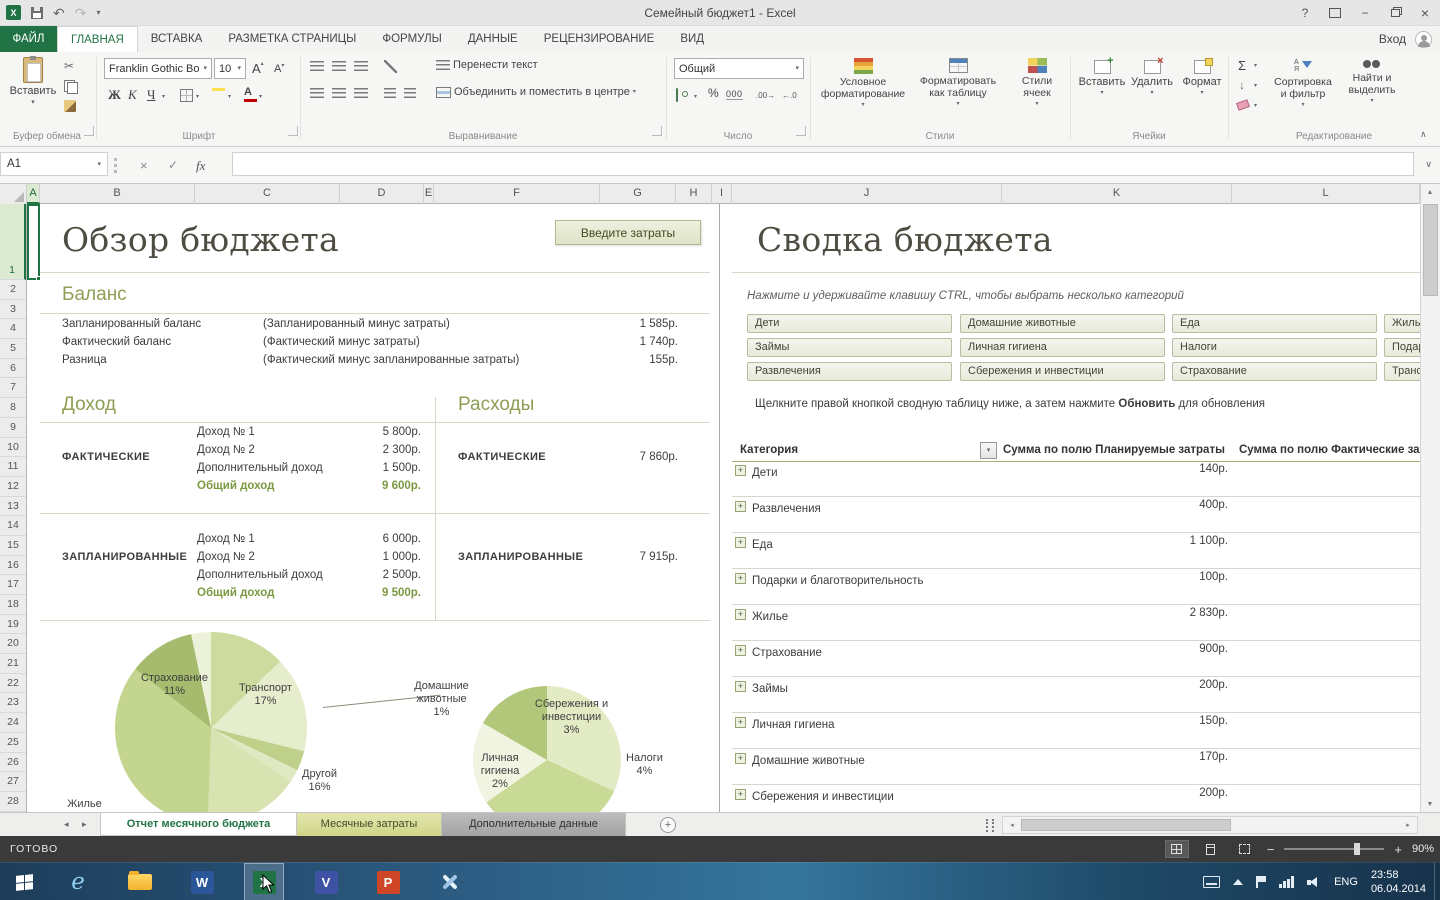 The width and height of the screenshot is (1440, 900). Describe the element at coordinates (13, 743) in the screenshot. I see `row-header: 25` at that location.